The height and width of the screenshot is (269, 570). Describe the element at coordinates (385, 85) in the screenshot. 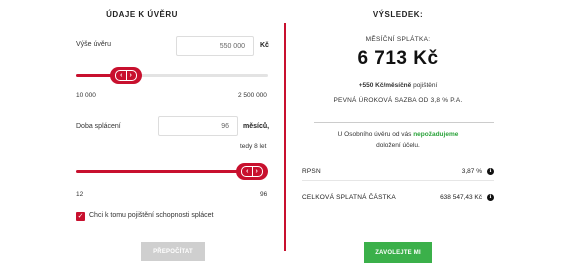

I see `insurance-note-amount: +550 Kč/měsíčně` at that location.